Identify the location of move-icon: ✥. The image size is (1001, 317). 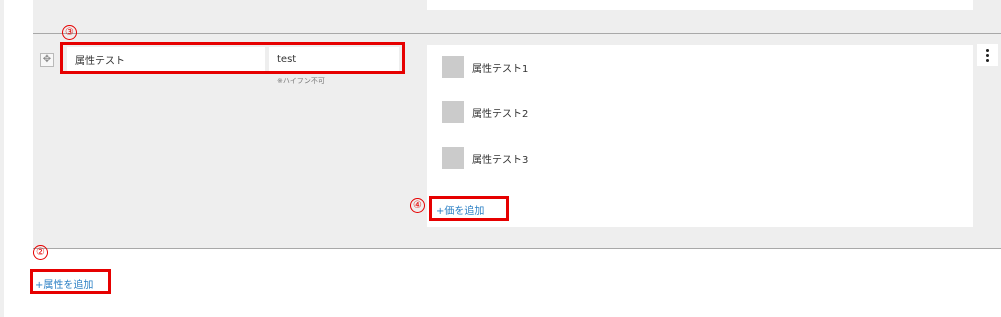
(47, 60).